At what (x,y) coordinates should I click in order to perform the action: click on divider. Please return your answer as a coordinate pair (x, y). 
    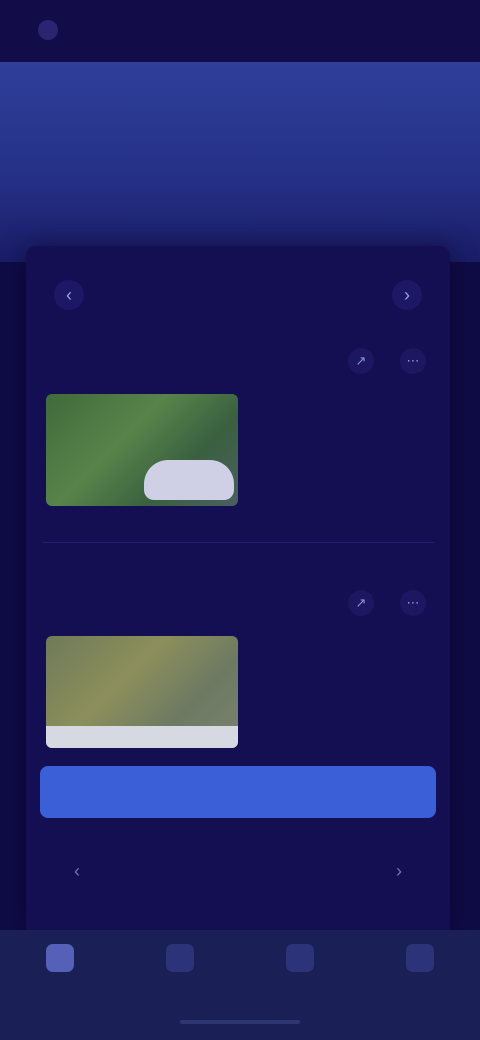
    Looking at the image, I should click on (238, 542).